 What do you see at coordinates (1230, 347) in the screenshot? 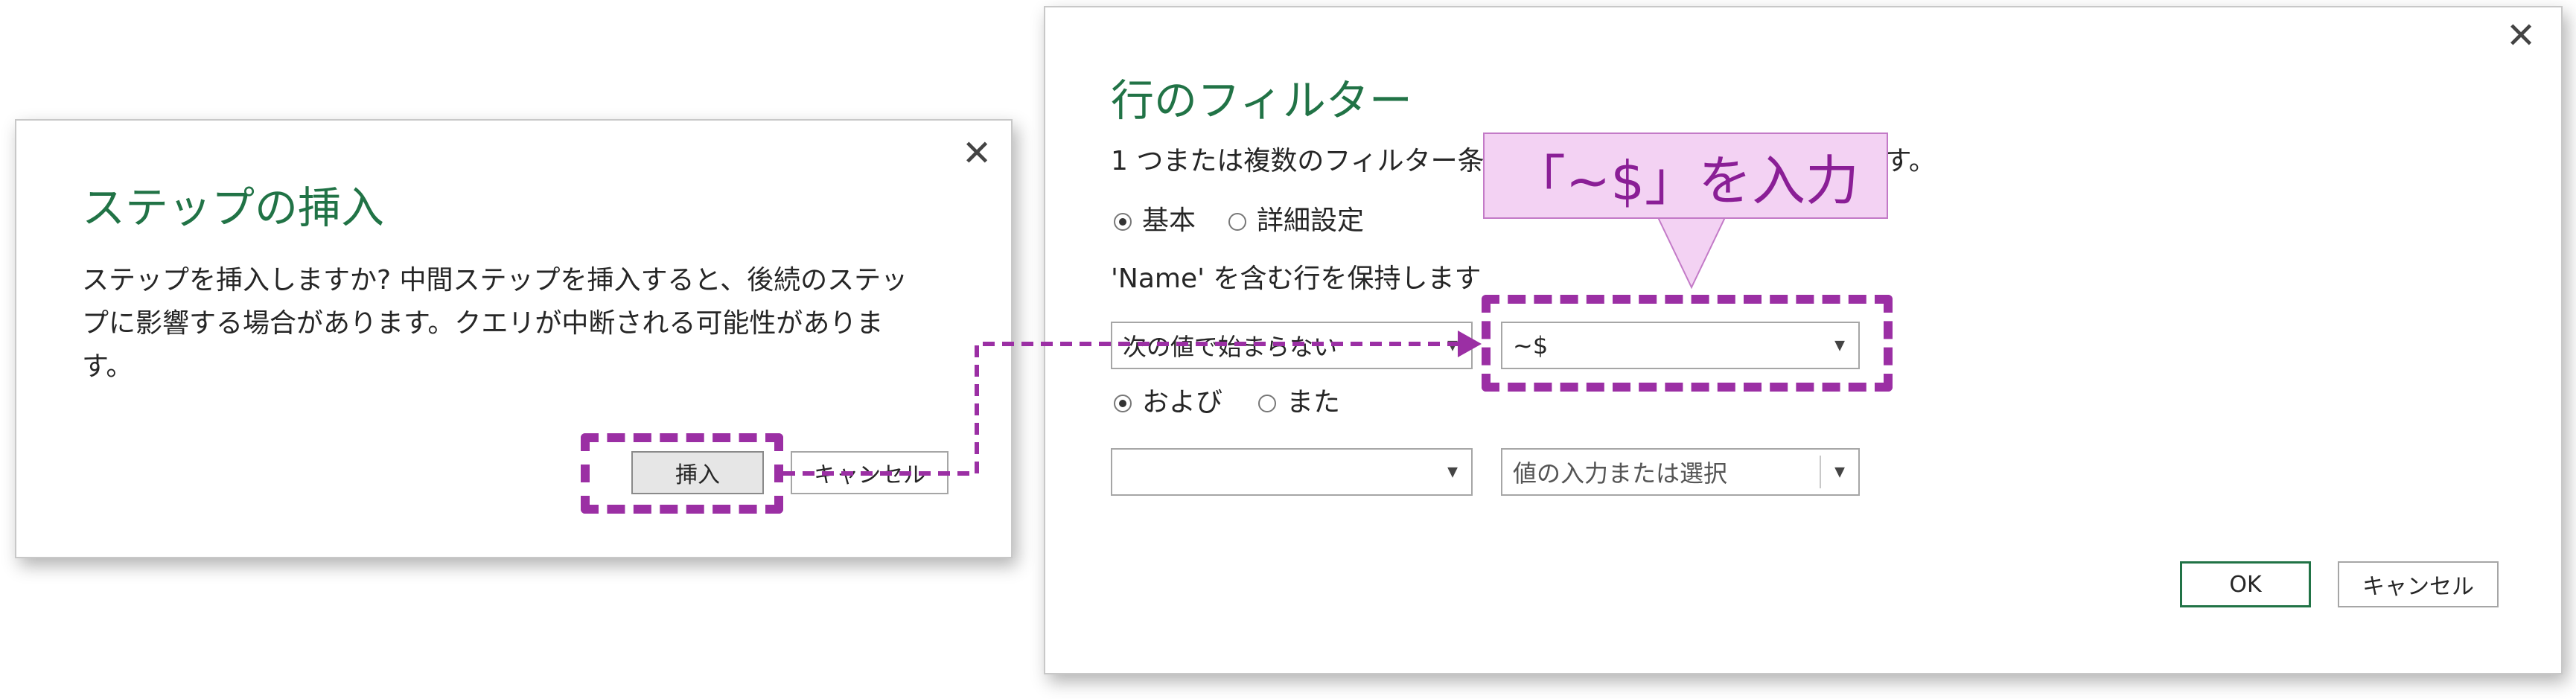
I see `rule1-operator-value: 次の値で始まらない` at bounding box center [1230, 347].